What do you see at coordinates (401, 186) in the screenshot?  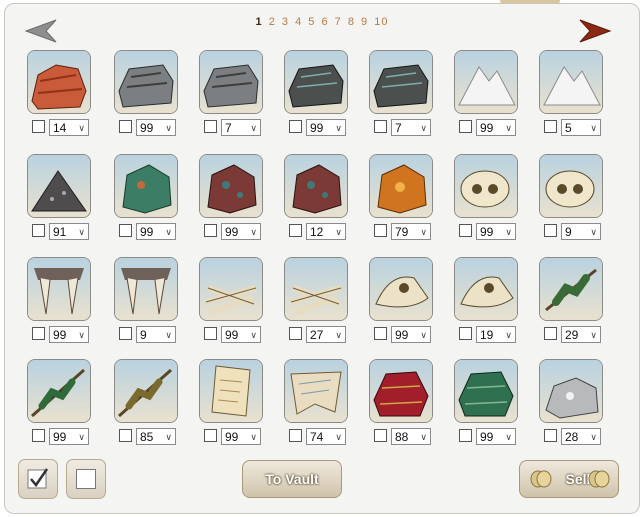 I see `amber-ore-icon` at bounding box center [401, 186].